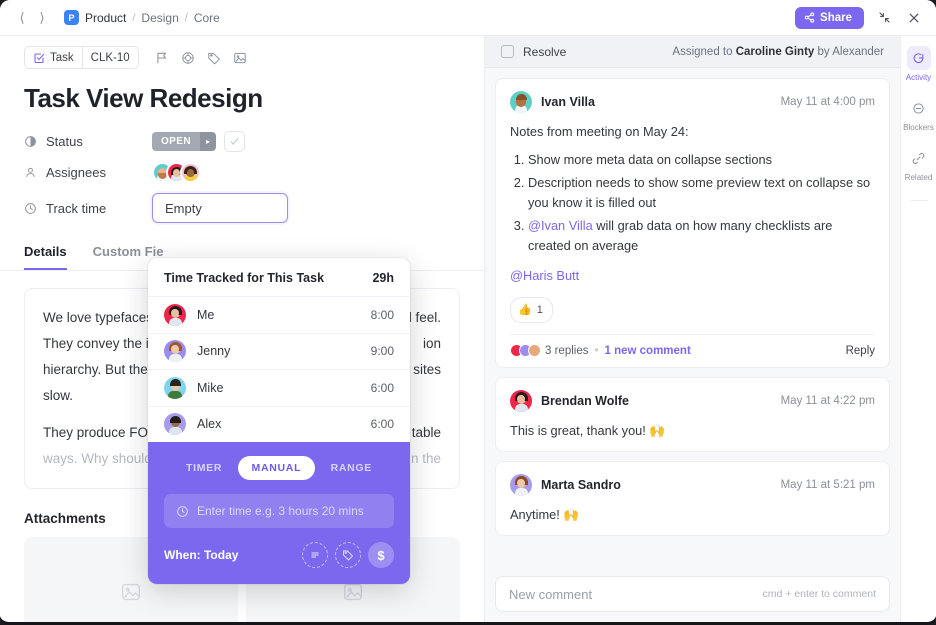  What do you see at coordinates (64, 141) in the screenshot?
I see `status-label: Status` at bounding box center [64, 141].